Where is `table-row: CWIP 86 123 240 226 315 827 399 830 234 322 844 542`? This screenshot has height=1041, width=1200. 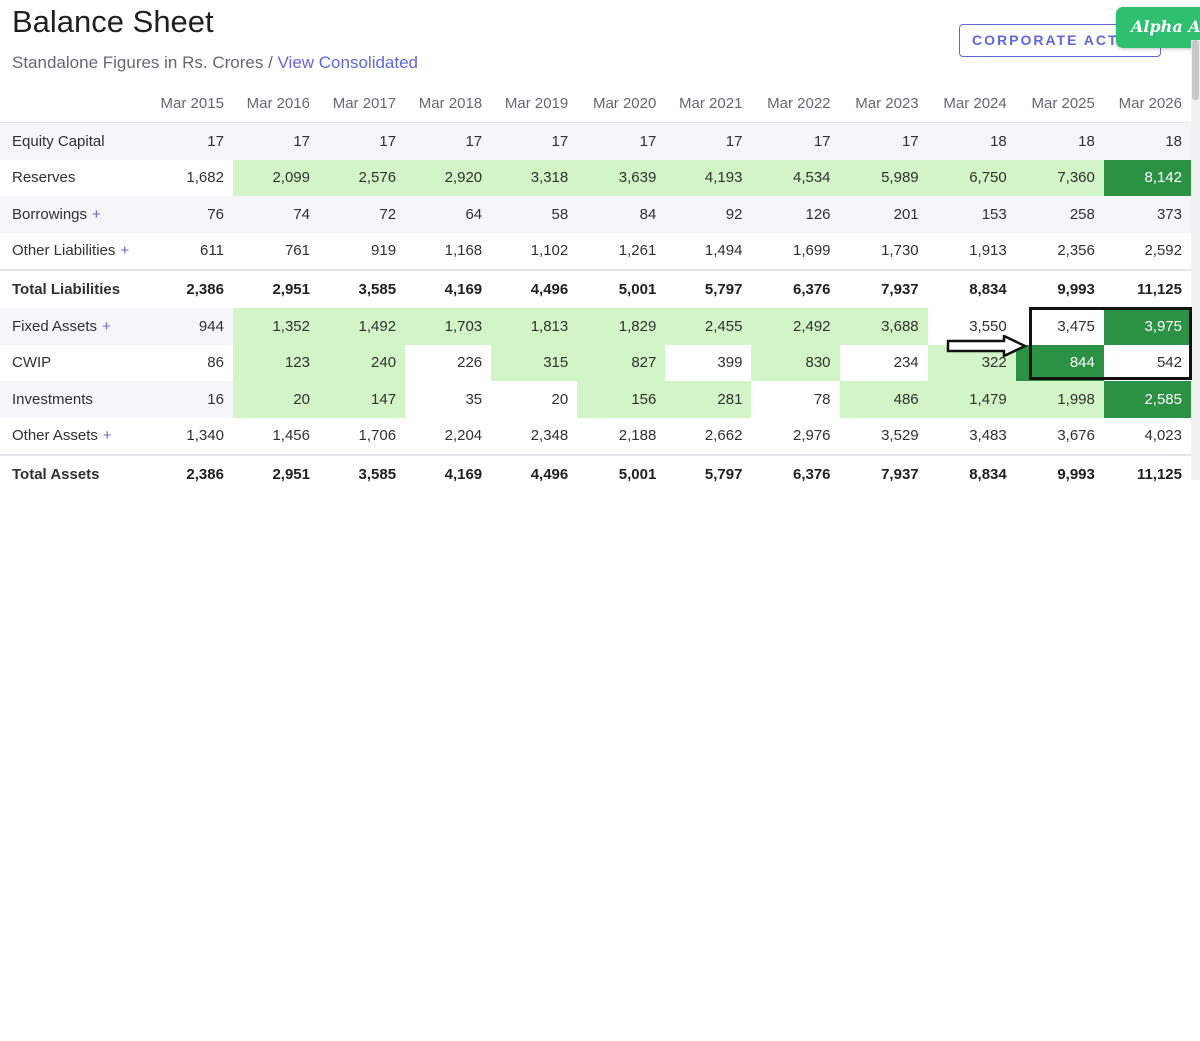 table-row: CWIP 86 123 240 226 315 827 399 830 234 322 844 542 is located at coordinates (595, 363).